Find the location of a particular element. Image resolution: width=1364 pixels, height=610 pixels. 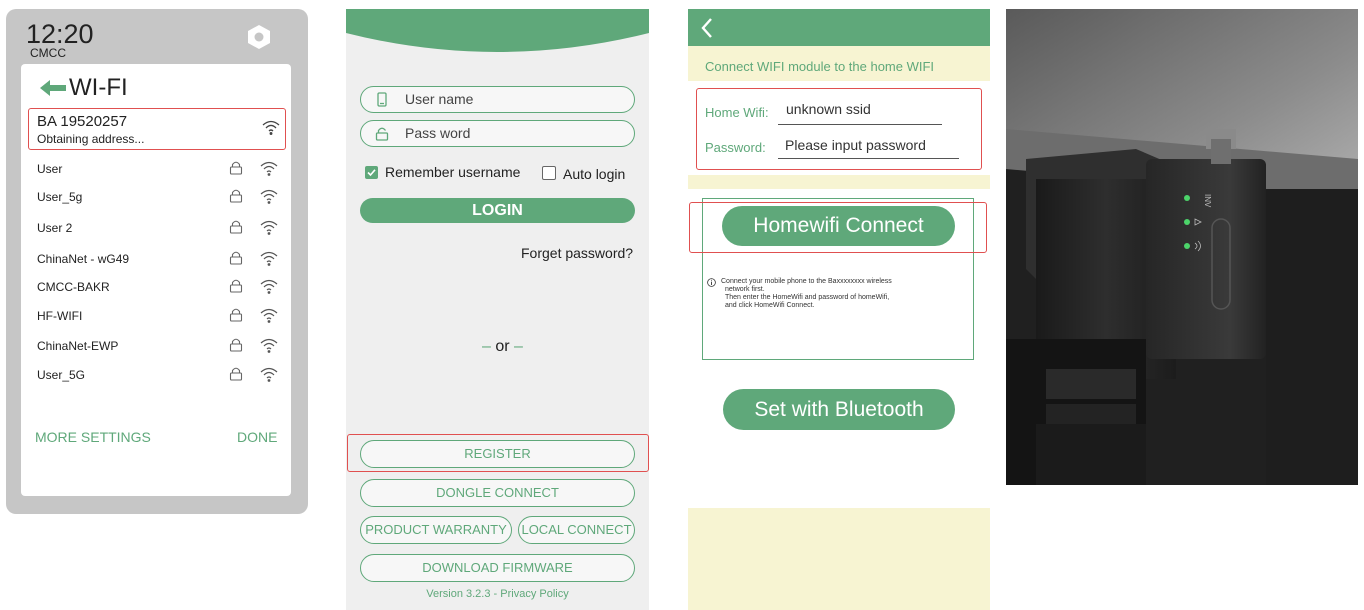

network-name: User is located at coordinates (50, 169).